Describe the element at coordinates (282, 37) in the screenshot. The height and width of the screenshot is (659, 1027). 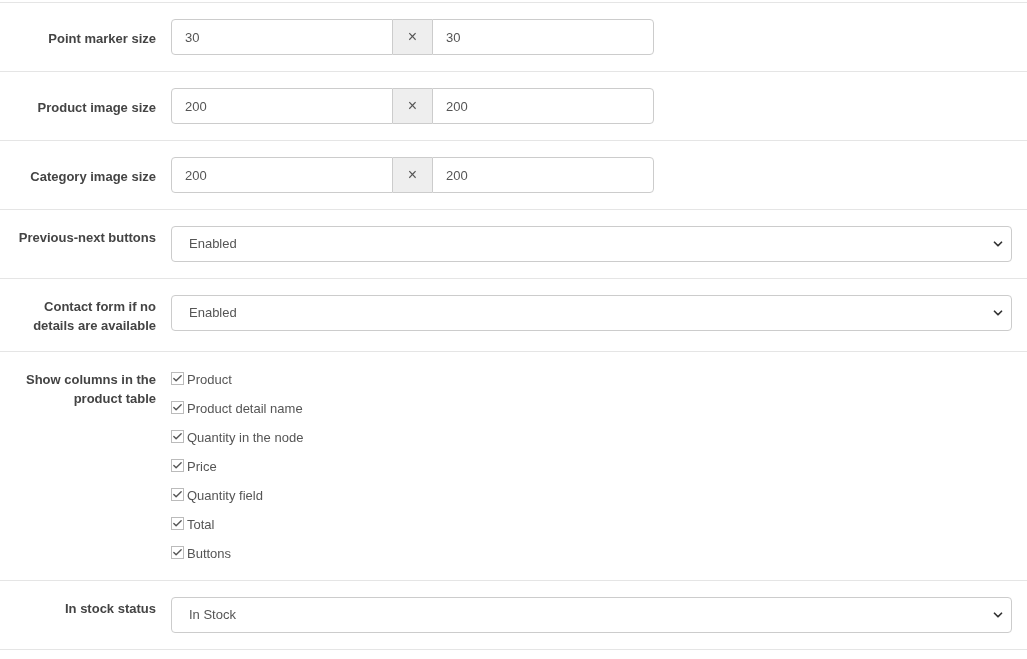
I see `width-input-field: 30` at that location.